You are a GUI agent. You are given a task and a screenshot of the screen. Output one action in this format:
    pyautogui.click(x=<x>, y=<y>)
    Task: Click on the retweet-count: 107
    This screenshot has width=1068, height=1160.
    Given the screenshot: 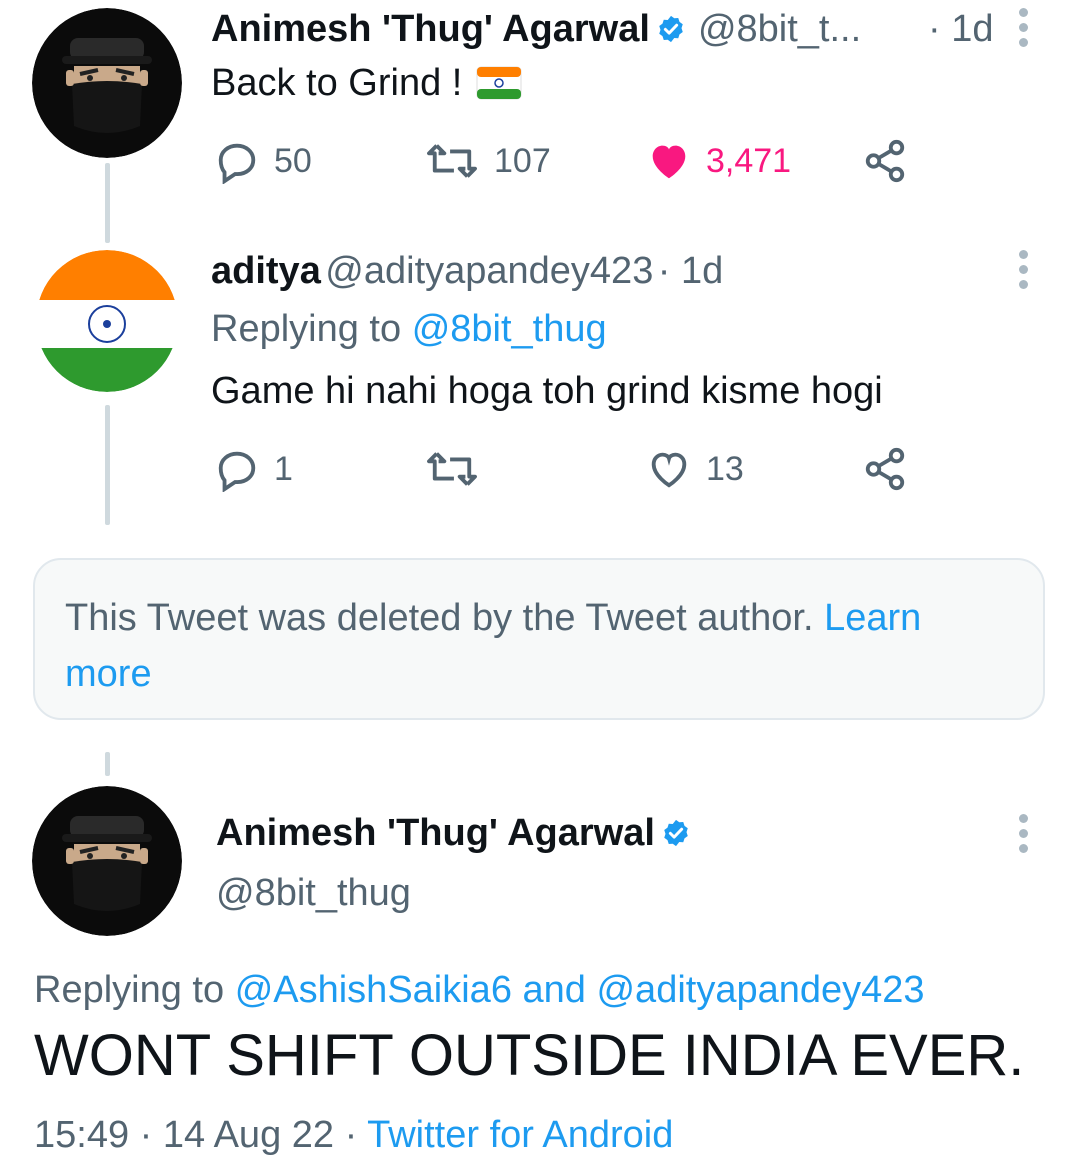 What is the action you would take?
    pyautogui.click(x=522, y=160)
    